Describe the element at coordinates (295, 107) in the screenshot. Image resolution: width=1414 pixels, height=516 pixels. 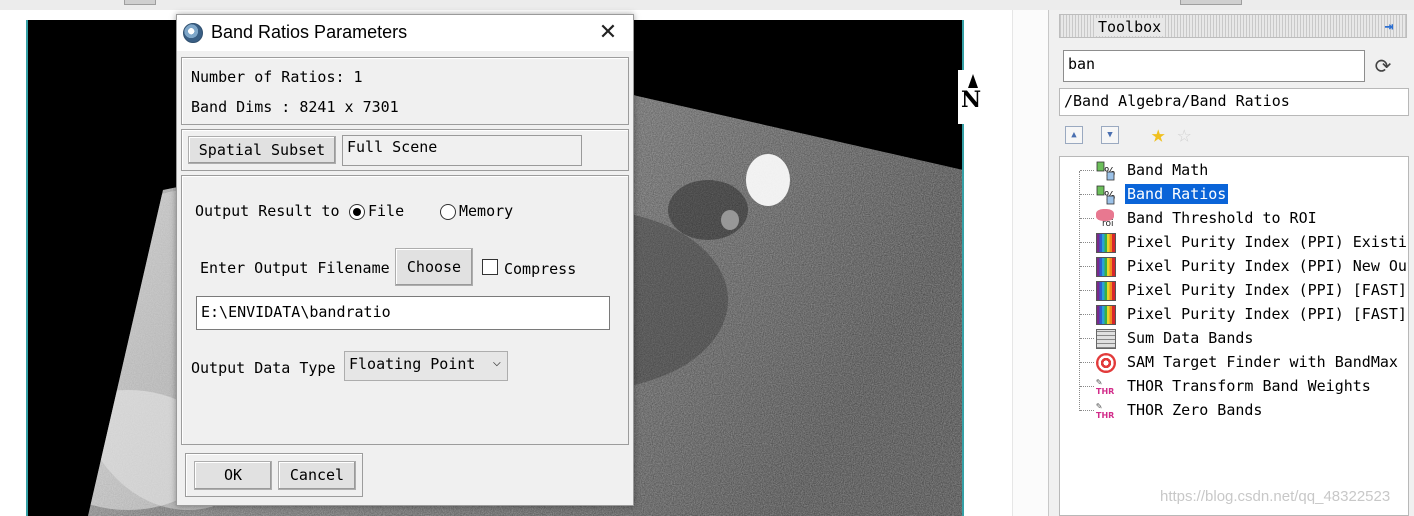
I see `band-dims: Band Dims : 8241 x 7301` at that location.